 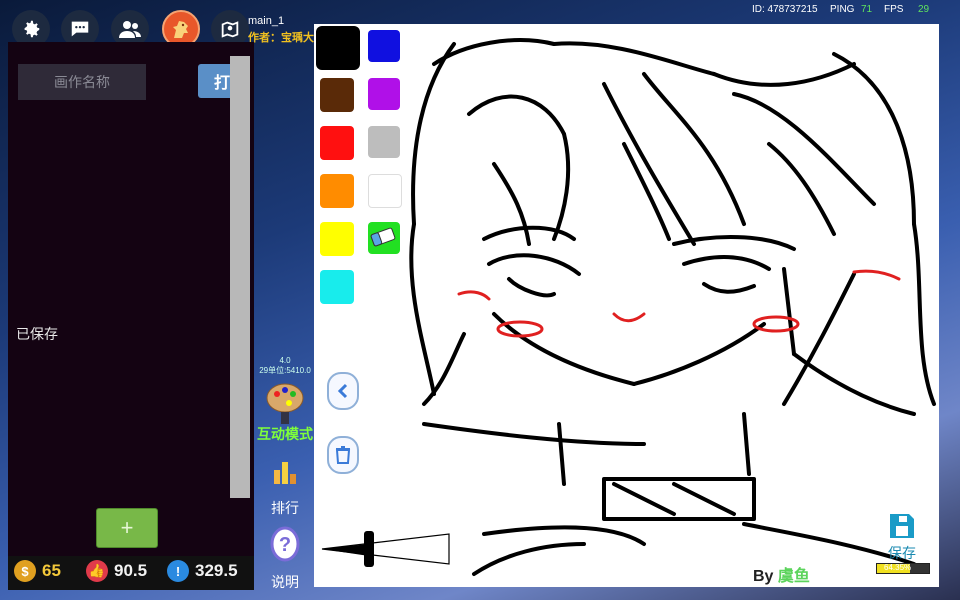 What do you see at coordinates (82, 82) in the screenshot?
I see `artwork-name-input: 画作名称` at bounding box center [82, 82].